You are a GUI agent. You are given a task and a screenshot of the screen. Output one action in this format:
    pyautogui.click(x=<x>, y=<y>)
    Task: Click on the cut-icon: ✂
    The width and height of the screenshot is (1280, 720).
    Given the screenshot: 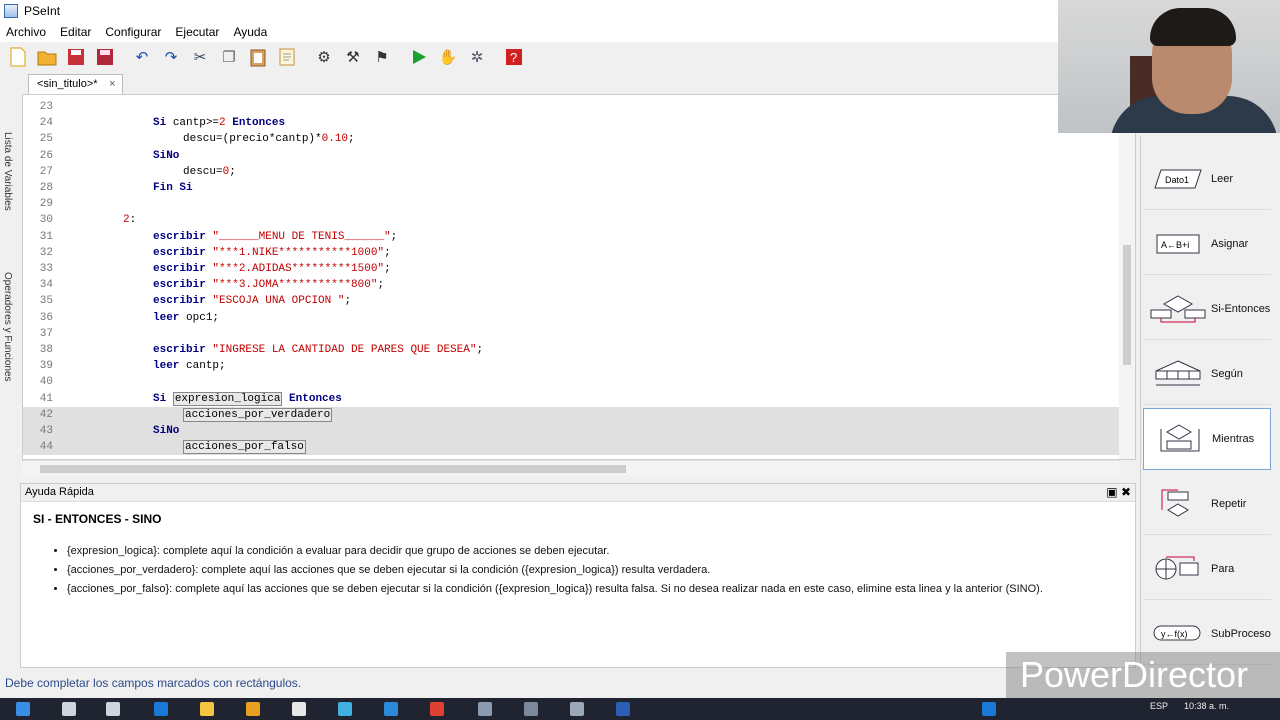 What is the action you would take?
    pyautogui.click(x=200, y=57)
    